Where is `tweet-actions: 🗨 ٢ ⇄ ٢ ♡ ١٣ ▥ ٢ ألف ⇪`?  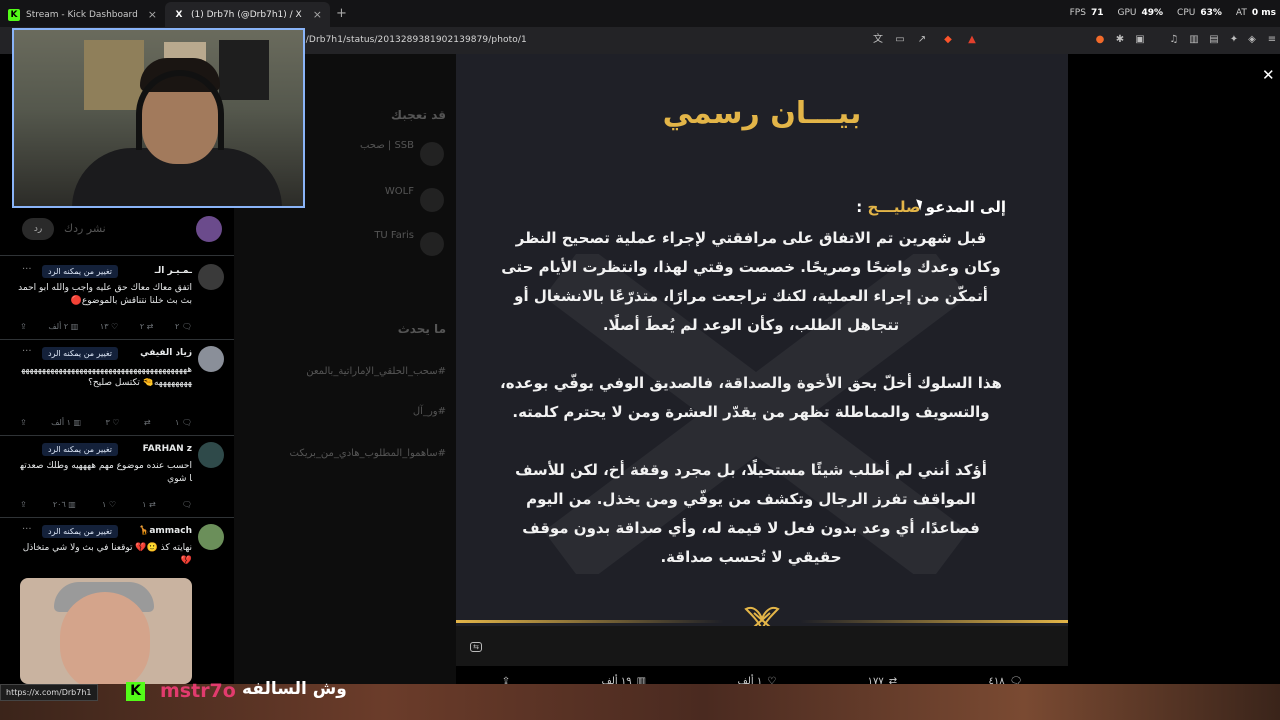
tweet-actions: 🗨 ٢ ⇄ ٢ ♡ ١٣ ▥ ٢ ألف ⇪ is located at coordinates (106, 326).